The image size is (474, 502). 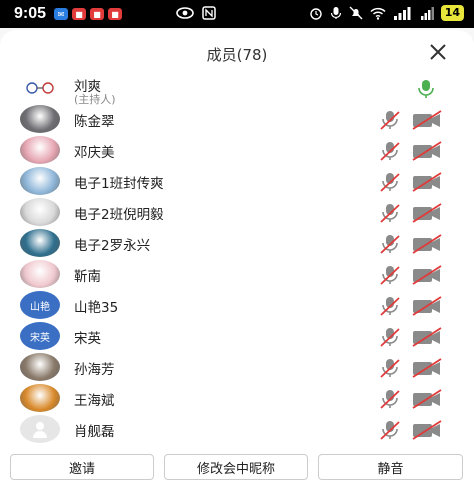 What do you see at coordinates (237, 151) in the screenshot?
I see `member-row: 邓庆美` at bounding box center [237, 151].